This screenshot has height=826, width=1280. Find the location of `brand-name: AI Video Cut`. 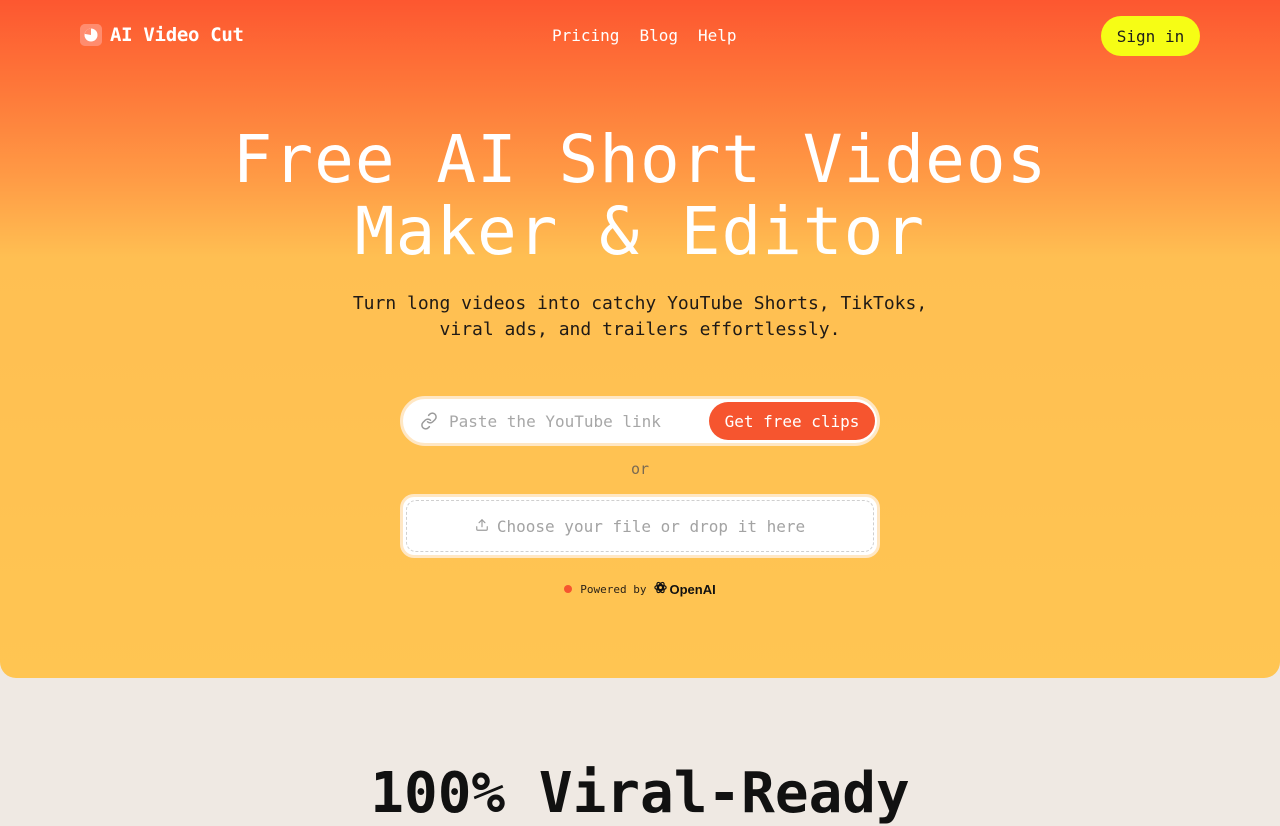

brand-name: AI Video Cut is located at coordinates (177, 35).